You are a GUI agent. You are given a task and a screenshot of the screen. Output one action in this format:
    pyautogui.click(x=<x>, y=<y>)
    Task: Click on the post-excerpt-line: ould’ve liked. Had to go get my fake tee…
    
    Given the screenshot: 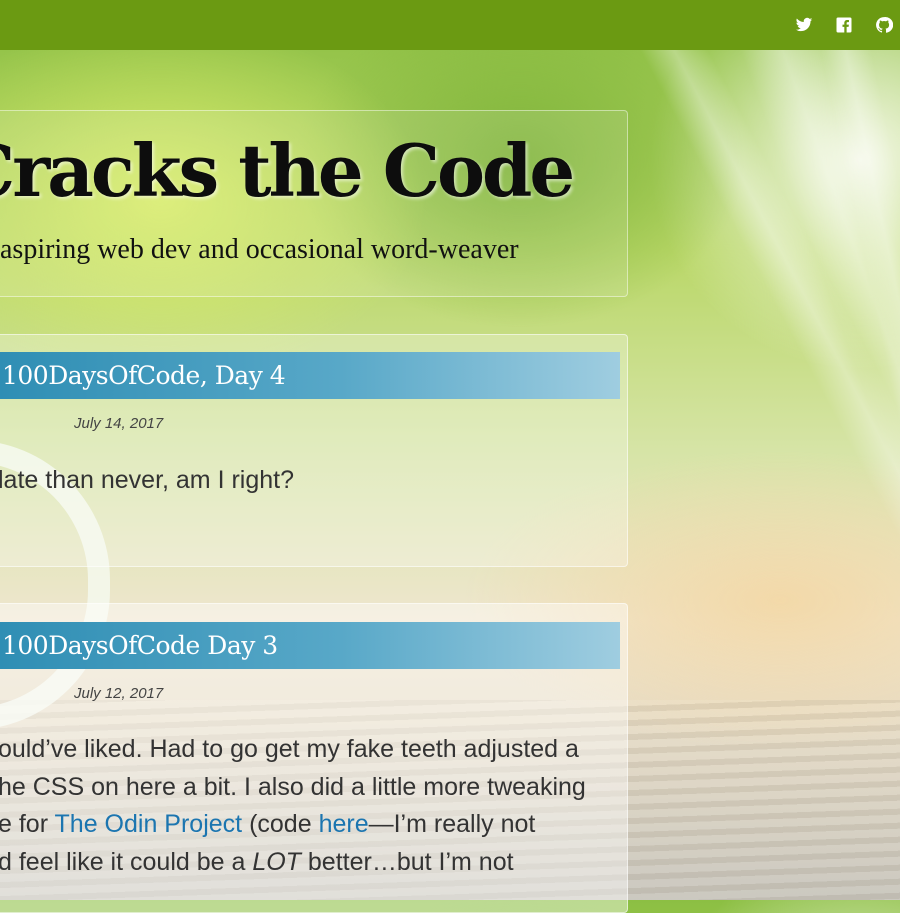 What is the action you would take?
    pyautogui.click(x=289, y=749)
    